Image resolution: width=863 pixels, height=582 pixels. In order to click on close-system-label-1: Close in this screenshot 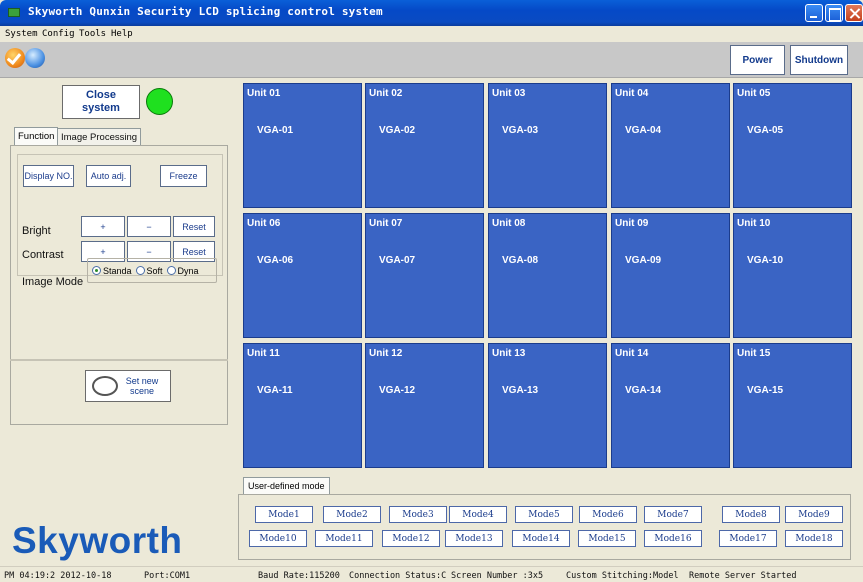, I will do `click(101, 95)`.